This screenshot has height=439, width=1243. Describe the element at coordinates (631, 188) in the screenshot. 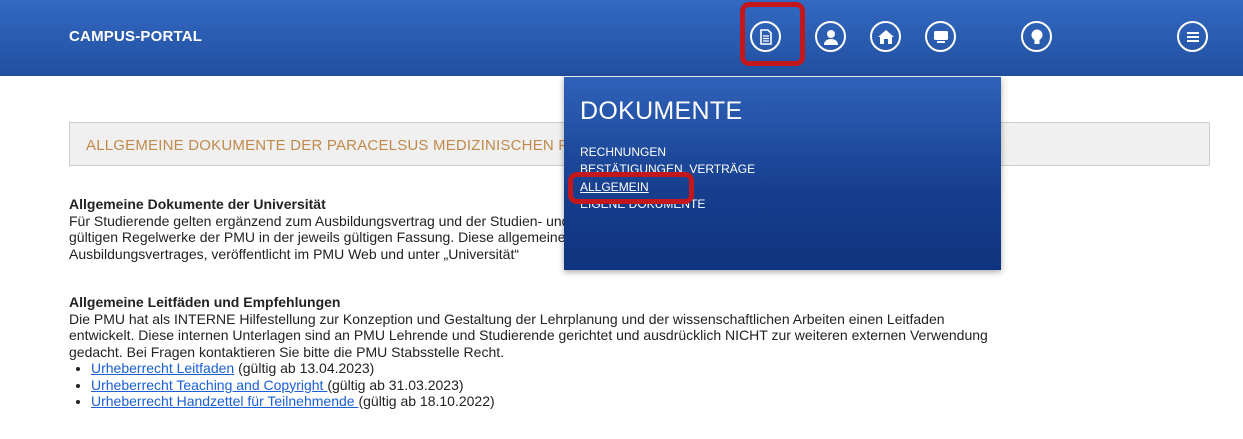

I see `general-item-highlight` at that location.